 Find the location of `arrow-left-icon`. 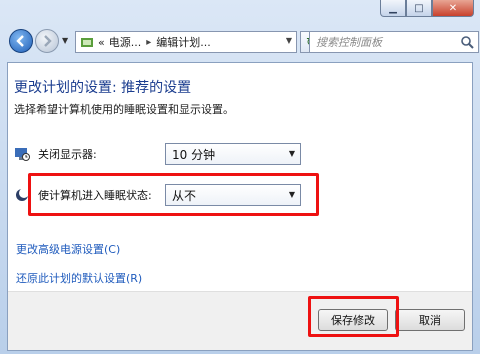

arrow-left-icon is located at coordinates (20, 41).